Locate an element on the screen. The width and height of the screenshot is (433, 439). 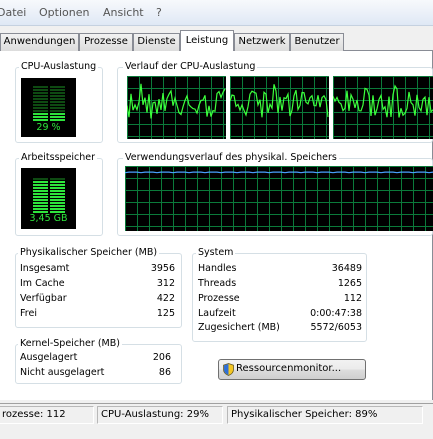
stat-label-laufzeit: Laufzeit is located at coordinates (217, 313).